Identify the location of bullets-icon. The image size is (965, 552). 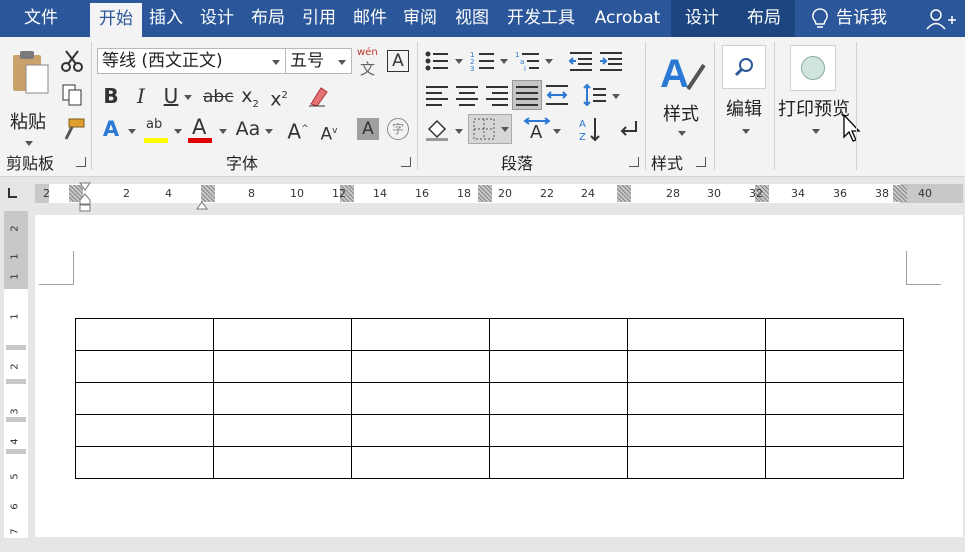
(437, 61).